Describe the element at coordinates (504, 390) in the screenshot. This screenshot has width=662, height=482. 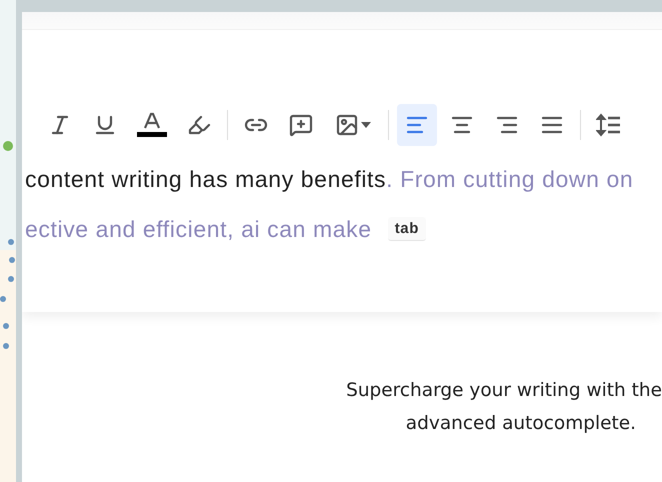
I see `tagline-text: Supercharge your writing with the` at that location.